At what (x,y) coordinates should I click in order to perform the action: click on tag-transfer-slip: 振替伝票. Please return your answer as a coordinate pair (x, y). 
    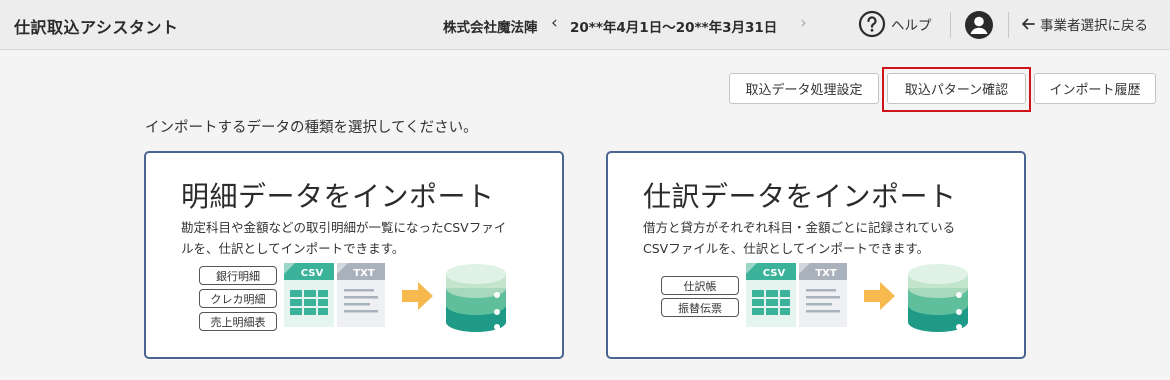
    Looking at the image, I should click on (700, 307).